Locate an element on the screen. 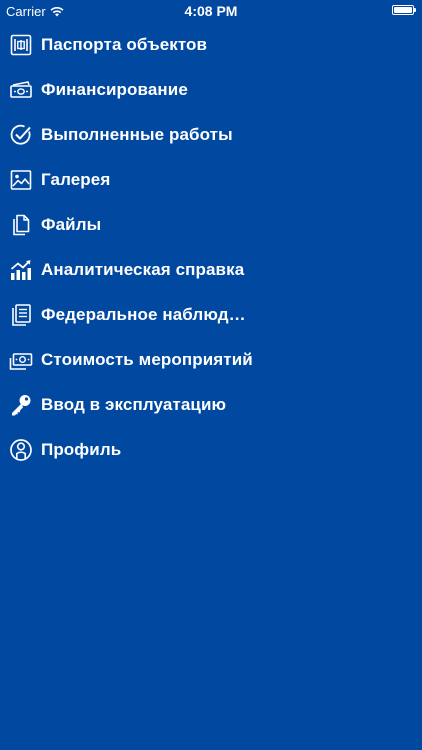 This screenshot has height=750, width=422. menu-item-gallery: Галерея is located at coordinates (211, 179).